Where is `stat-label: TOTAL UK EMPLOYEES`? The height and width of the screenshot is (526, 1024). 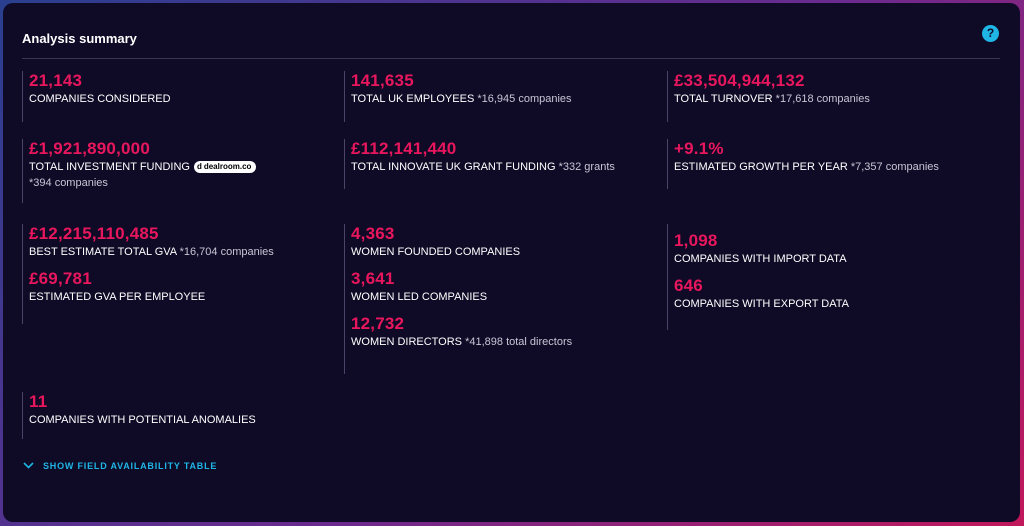 stat-label: TOTAL UK EMPLOYEES is located at coordinates (413, 99).